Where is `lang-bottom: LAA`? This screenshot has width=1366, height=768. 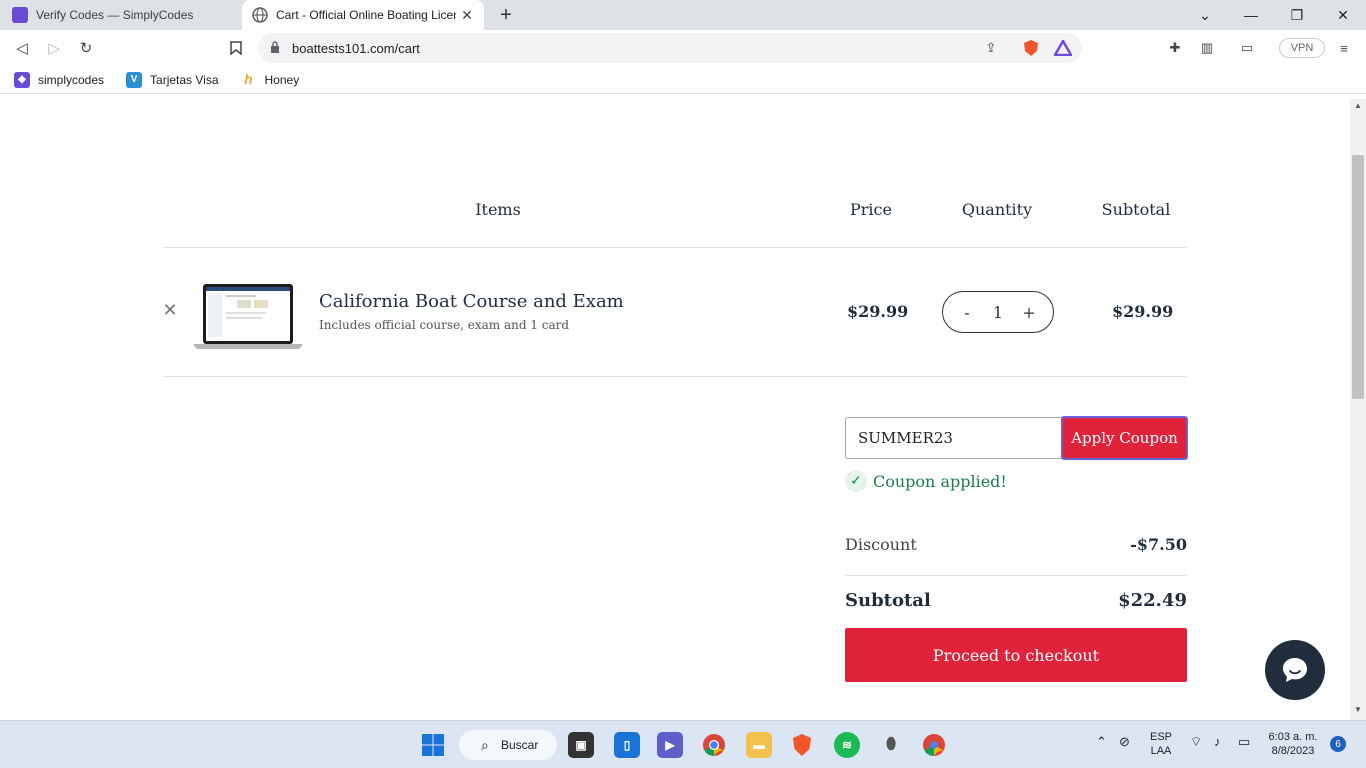 lang-bottom: LAA is located at coordinates (1161, 751).